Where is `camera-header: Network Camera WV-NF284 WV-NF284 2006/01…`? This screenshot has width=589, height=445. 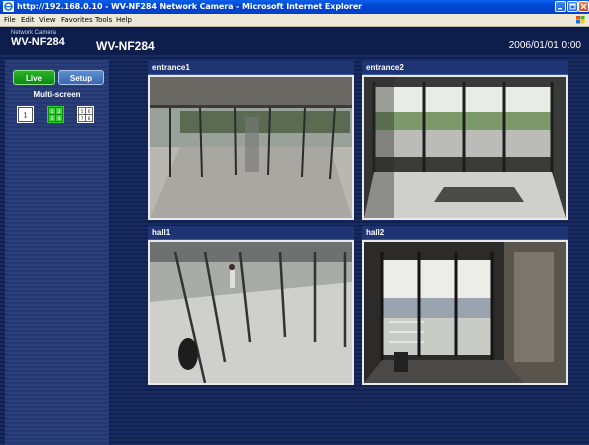 camera-header: Network Camera WV-NF284 WV-NF284 2006/01… is located at coordinates (294, 41).